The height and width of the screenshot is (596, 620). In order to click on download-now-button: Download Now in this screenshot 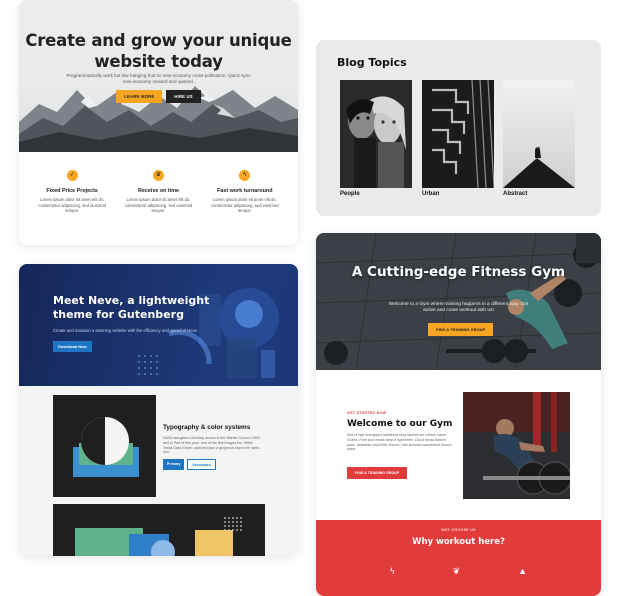, I will do `click(72, 346)`.